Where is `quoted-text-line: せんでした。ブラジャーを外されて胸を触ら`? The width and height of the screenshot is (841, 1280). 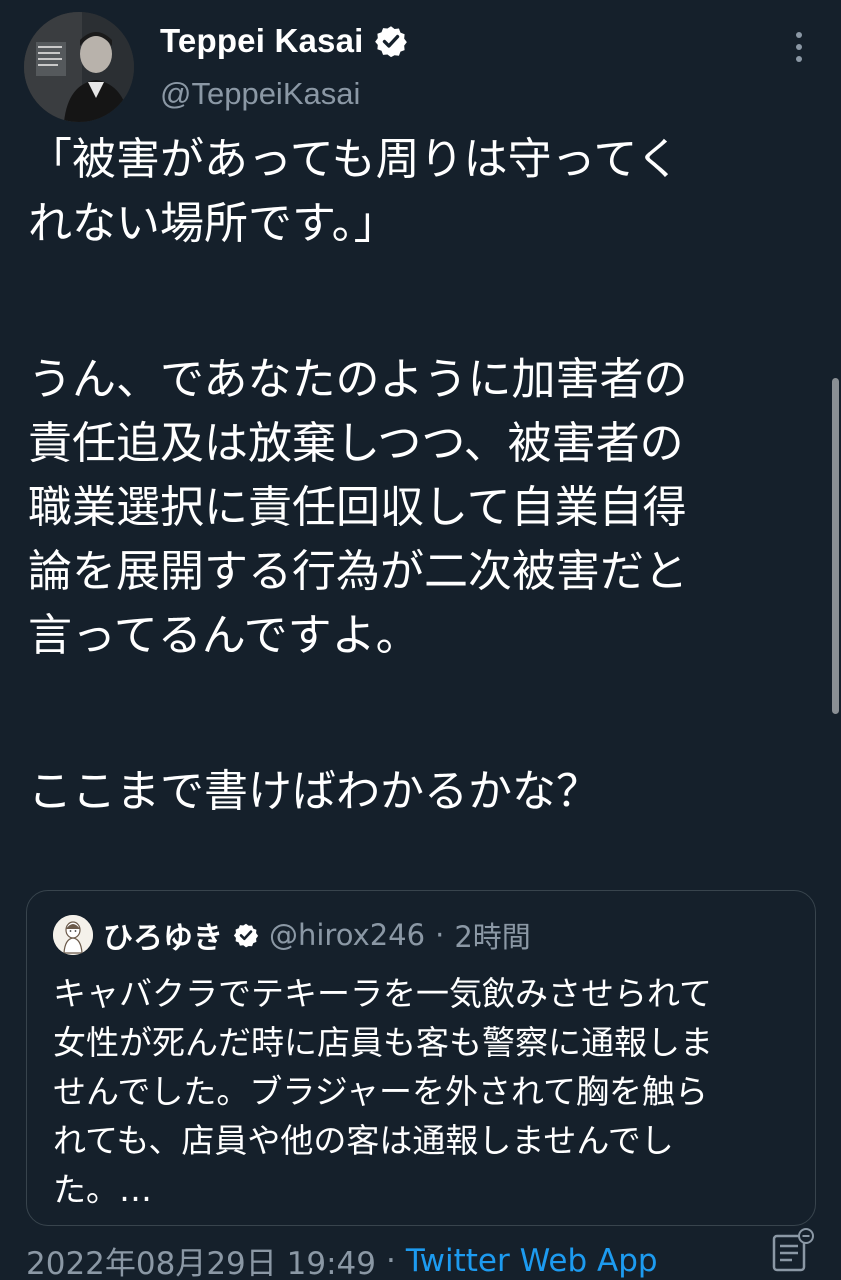
quoted-text-line: せんでした。ブラジャーを外されて胸を触ら is located at coordinates (381, 1091).